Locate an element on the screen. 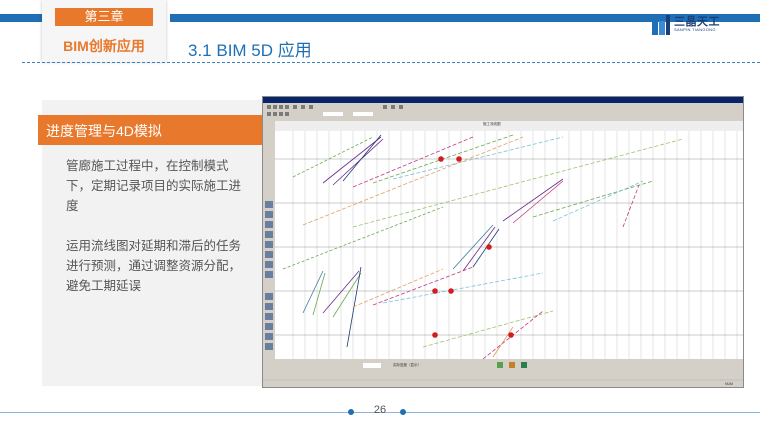  paragraph-2: 运用流线图对延期和滞后的任务进行预测，通过调整资源分配，避免工期延误 is located at coordinates (154, 266).